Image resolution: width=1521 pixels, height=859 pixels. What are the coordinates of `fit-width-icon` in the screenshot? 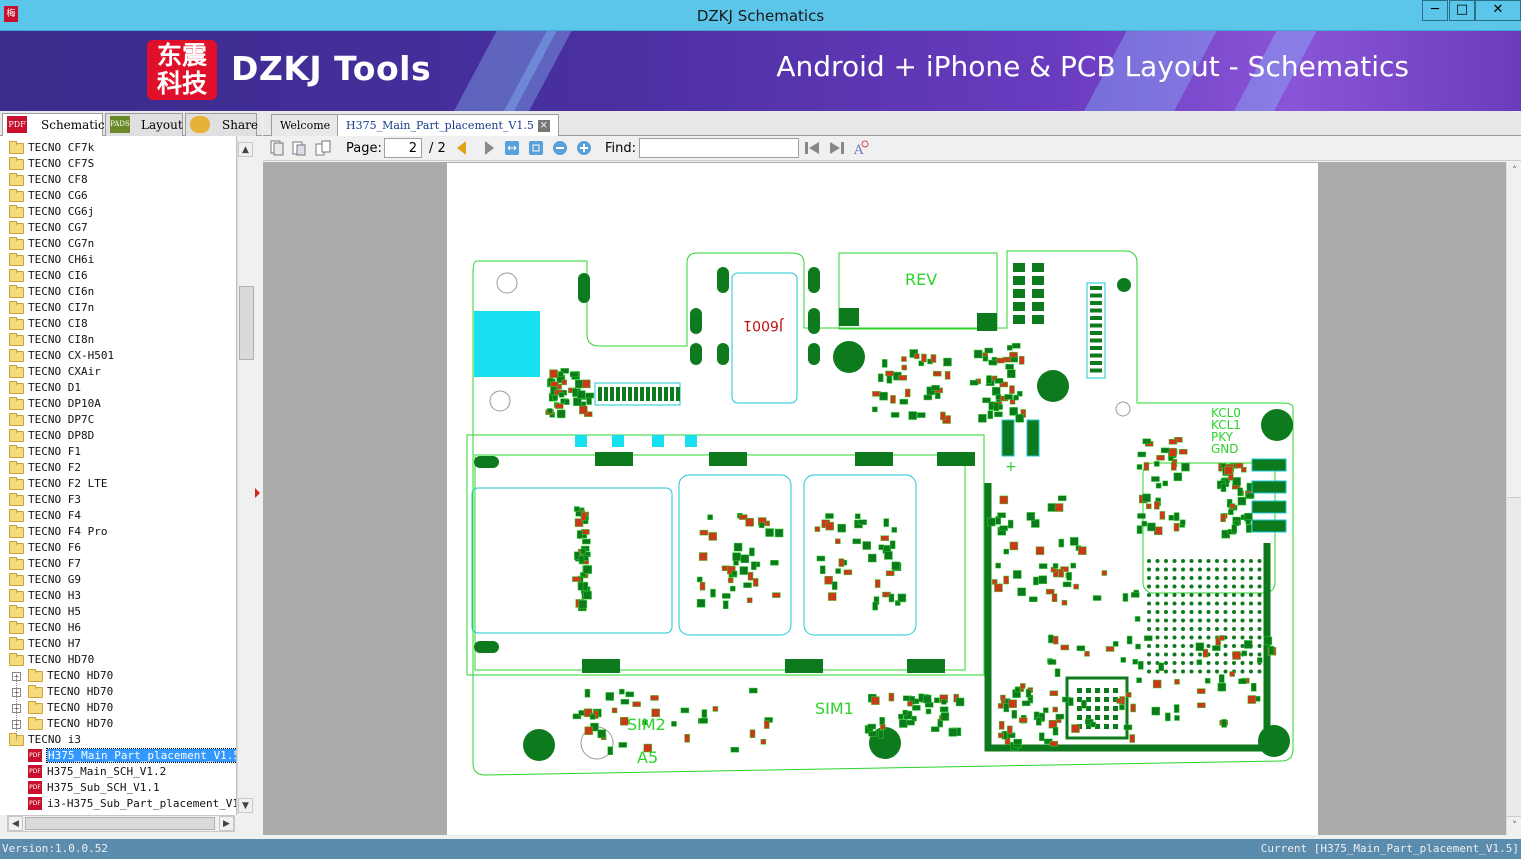 It's located at (512, 148).